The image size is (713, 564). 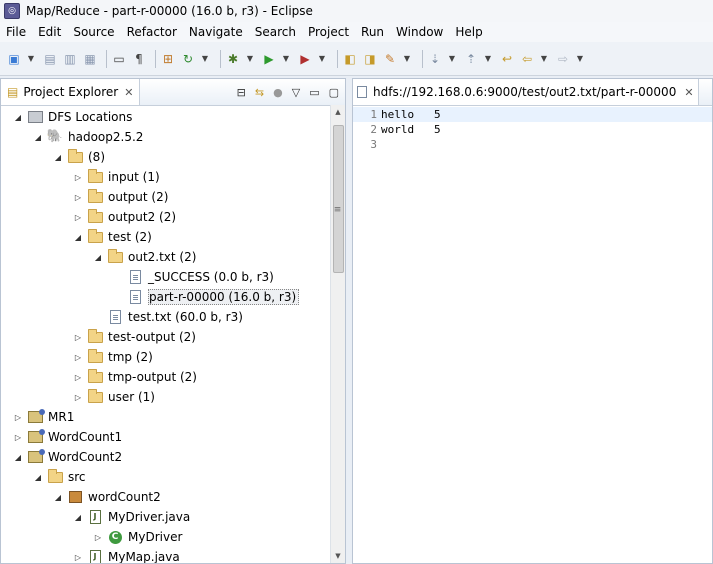 What do you see at coordinates (49, 32) in the screenshot?
I see `menu-edit: Edit` at bounding box center [49, 32].